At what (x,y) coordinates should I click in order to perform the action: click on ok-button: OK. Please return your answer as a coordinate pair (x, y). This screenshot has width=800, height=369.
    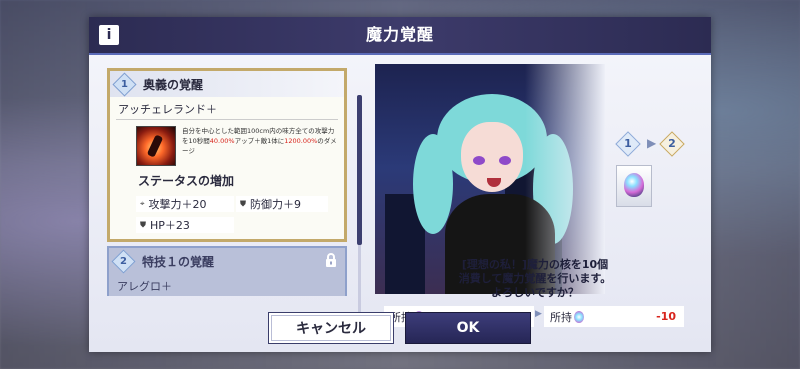
    Looking at the image, I should click on (468, 328).